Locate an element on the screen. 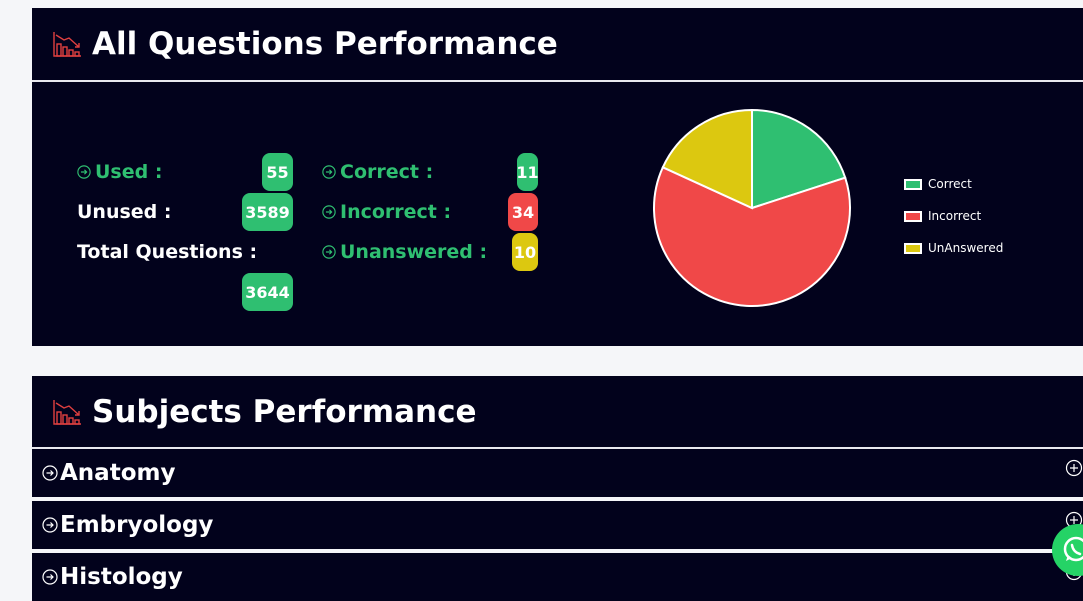  page-title: All Questions Performance is located at coordinates (325, 44).